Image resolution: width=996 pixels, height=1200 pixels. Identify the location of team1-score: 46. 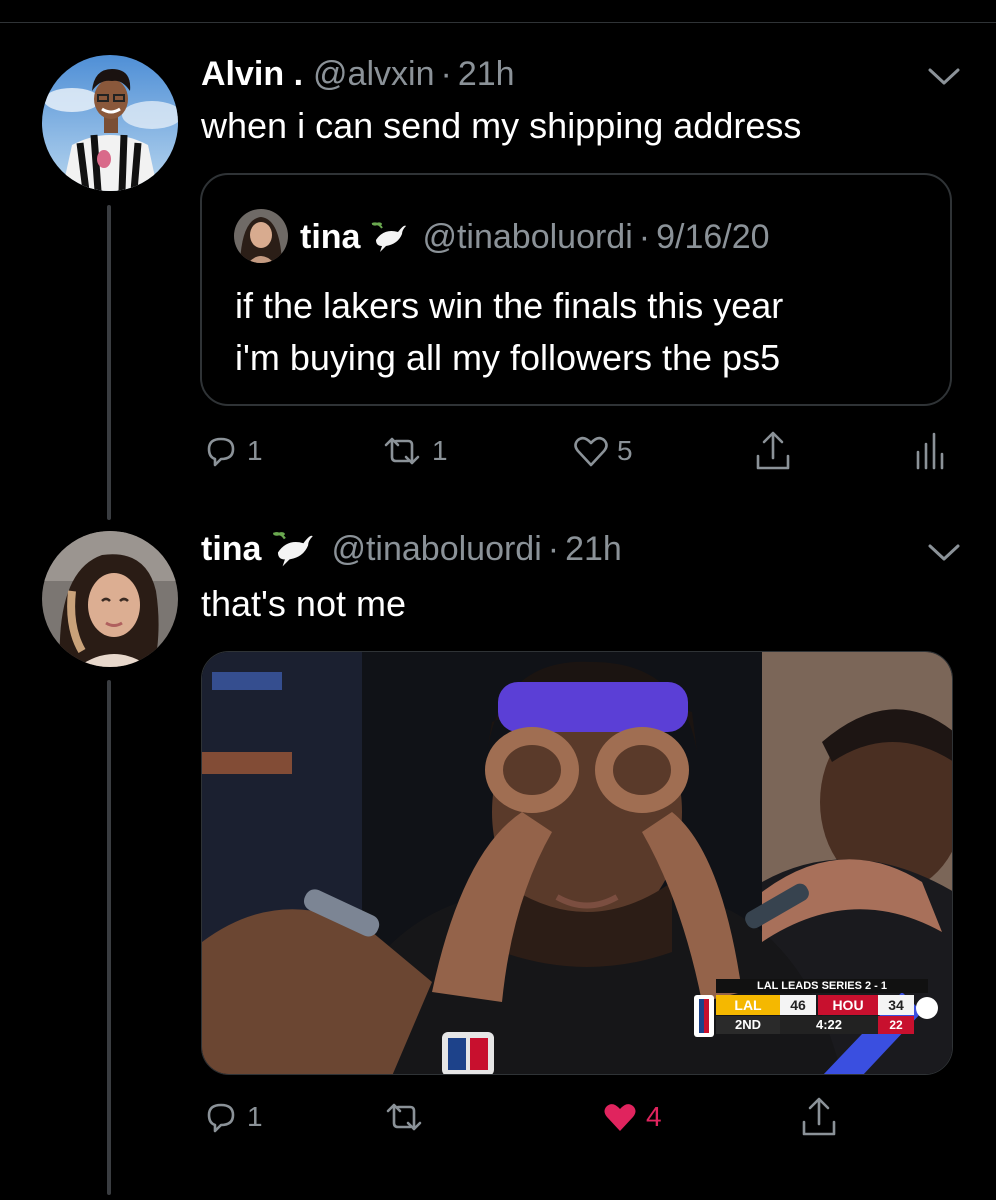
(798, 1005).